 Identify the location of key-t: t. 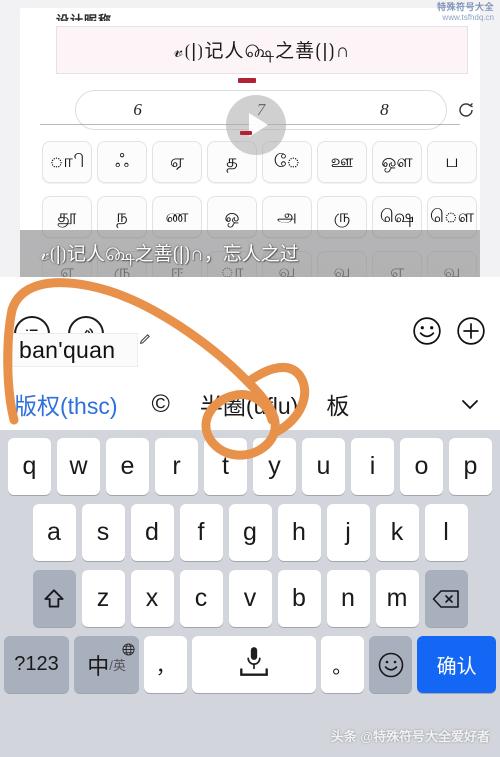
(225, 466).